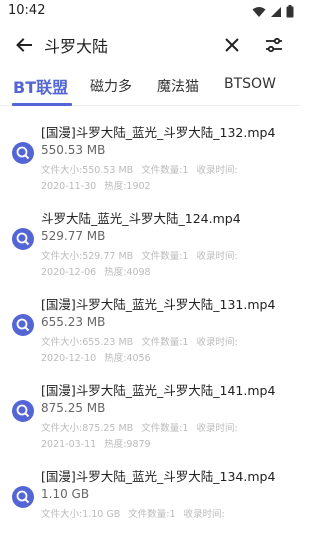  Describe the element at coordinates (274, 45) in the screenshot. I see `filter-settings-icon` at that location.